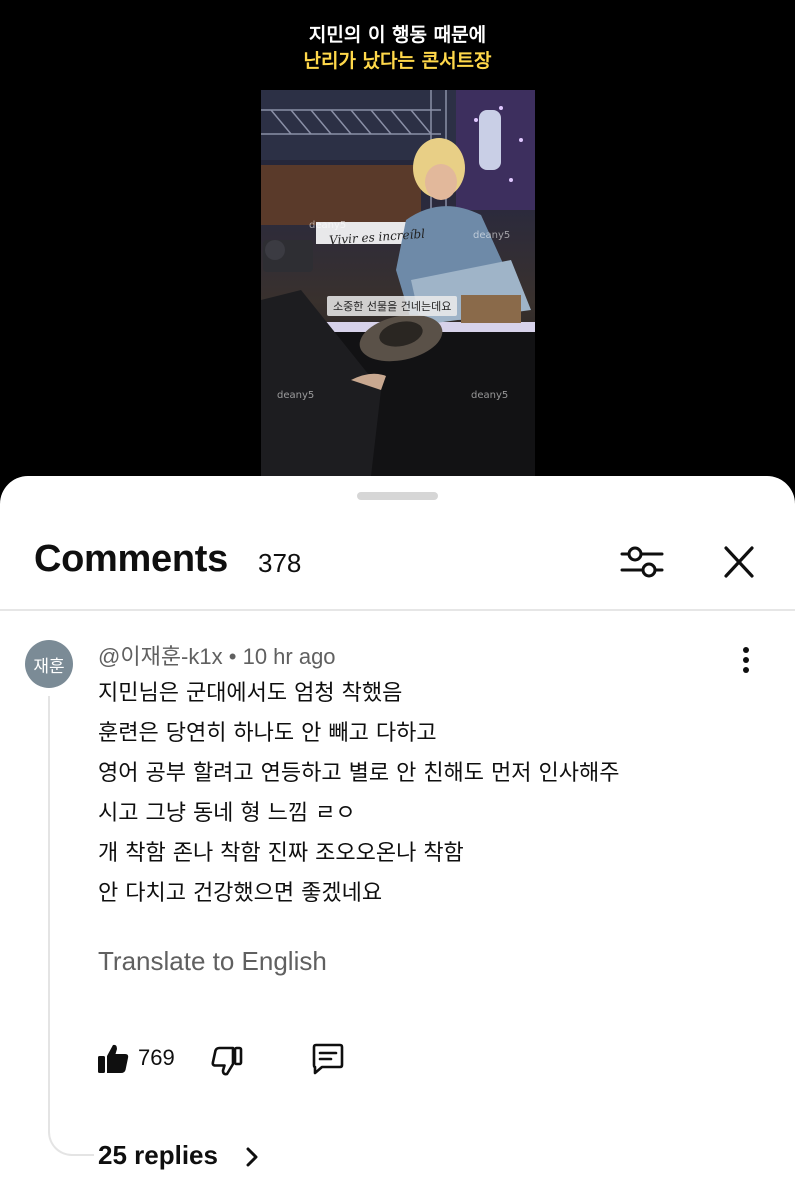 The width and height of the screenshot is (795, 1200). I want to click on video-caption-line1: 지민의 이 행동 때문에, so click(397, 35).